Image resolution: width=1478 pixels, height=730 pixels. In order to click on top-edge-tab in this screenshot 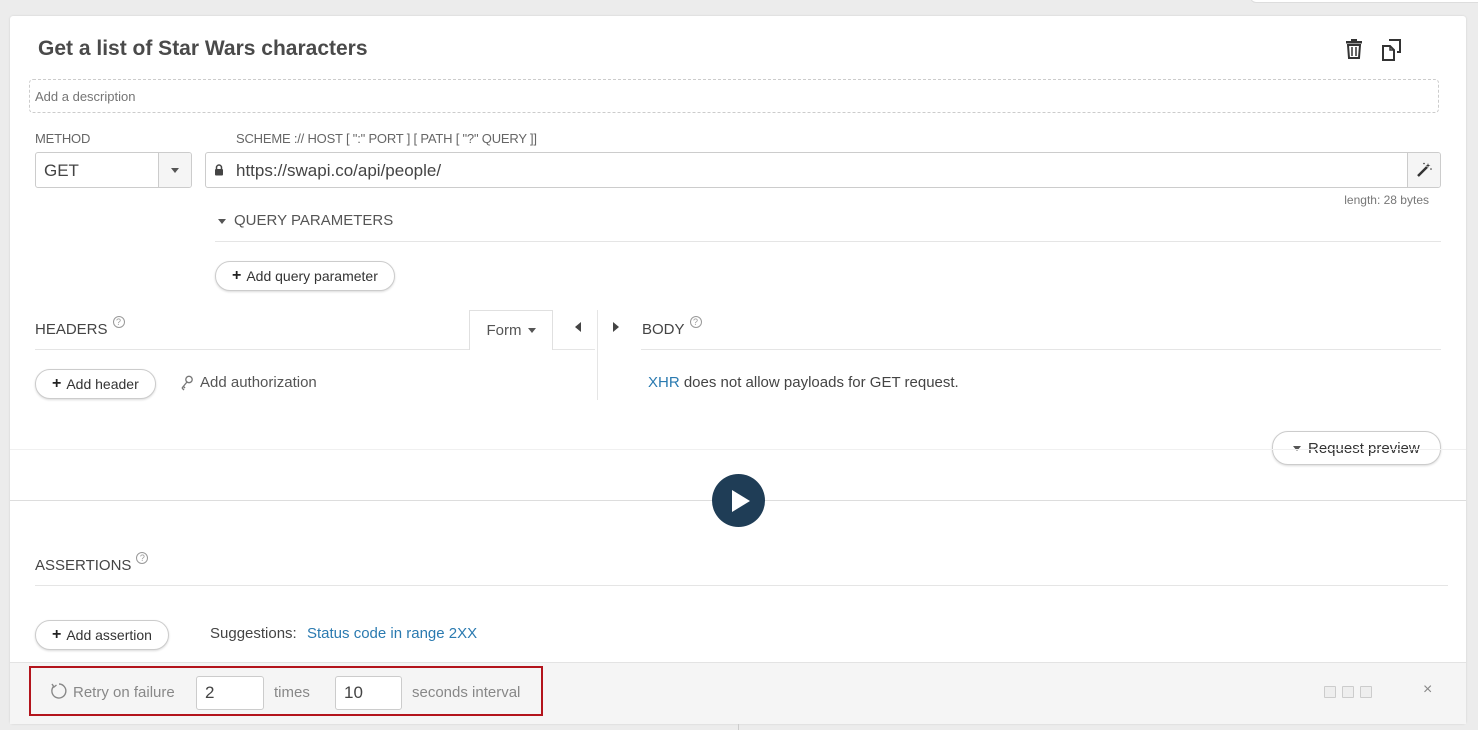, I will do `click(1364, 1)`.